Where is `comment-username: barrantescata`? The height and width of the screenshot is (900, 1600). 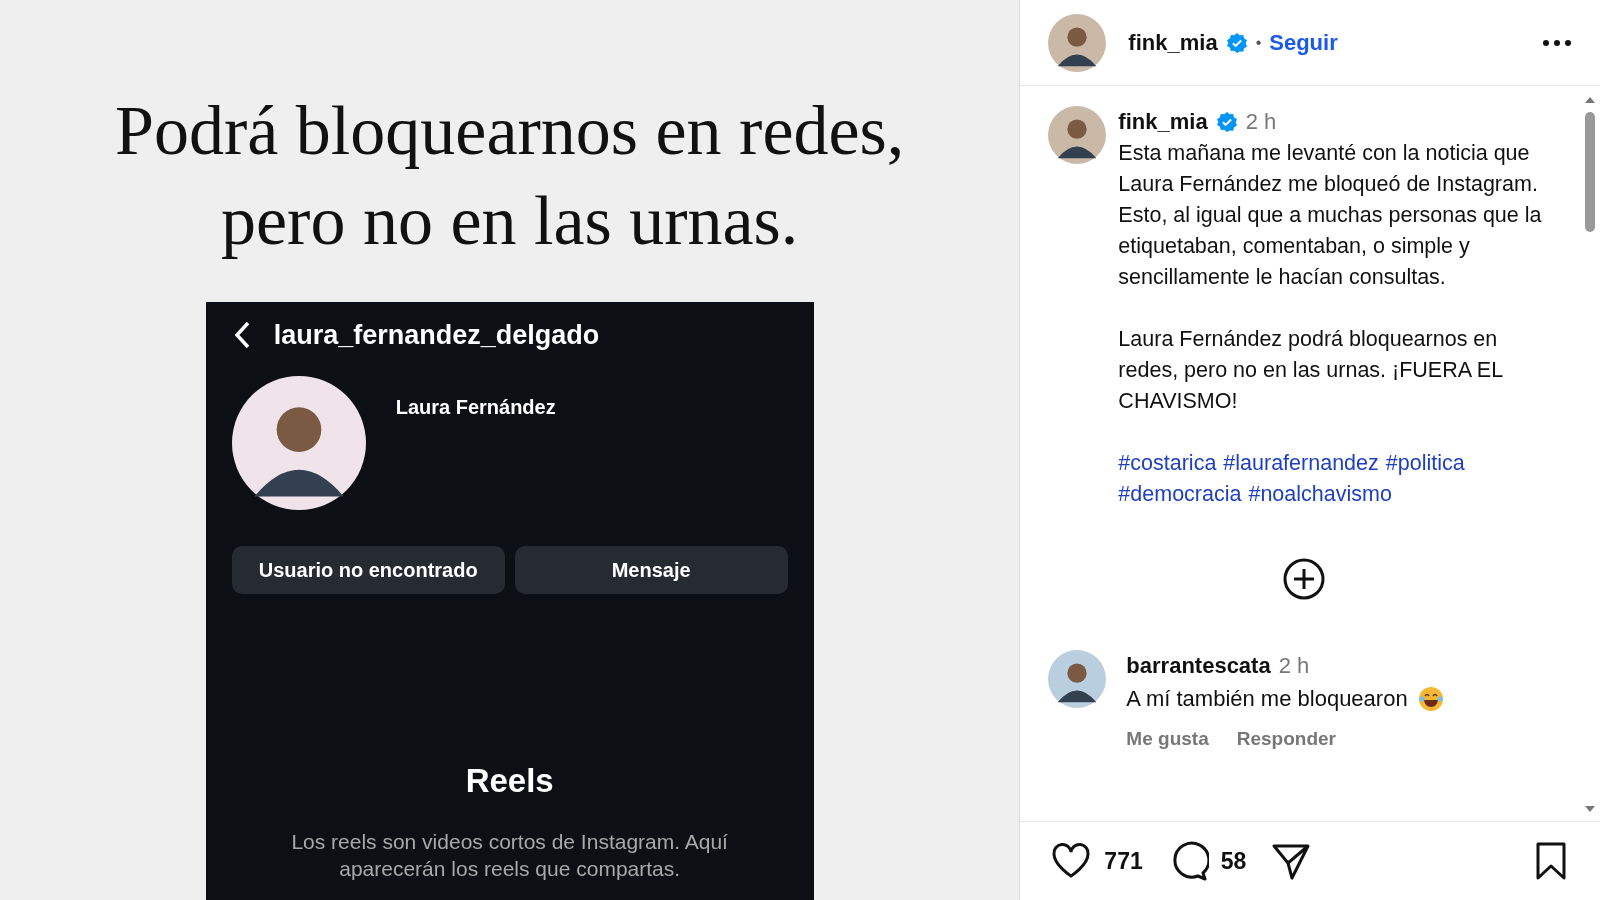
comment-username: barrantescata is located at coordinates (1198, 666).